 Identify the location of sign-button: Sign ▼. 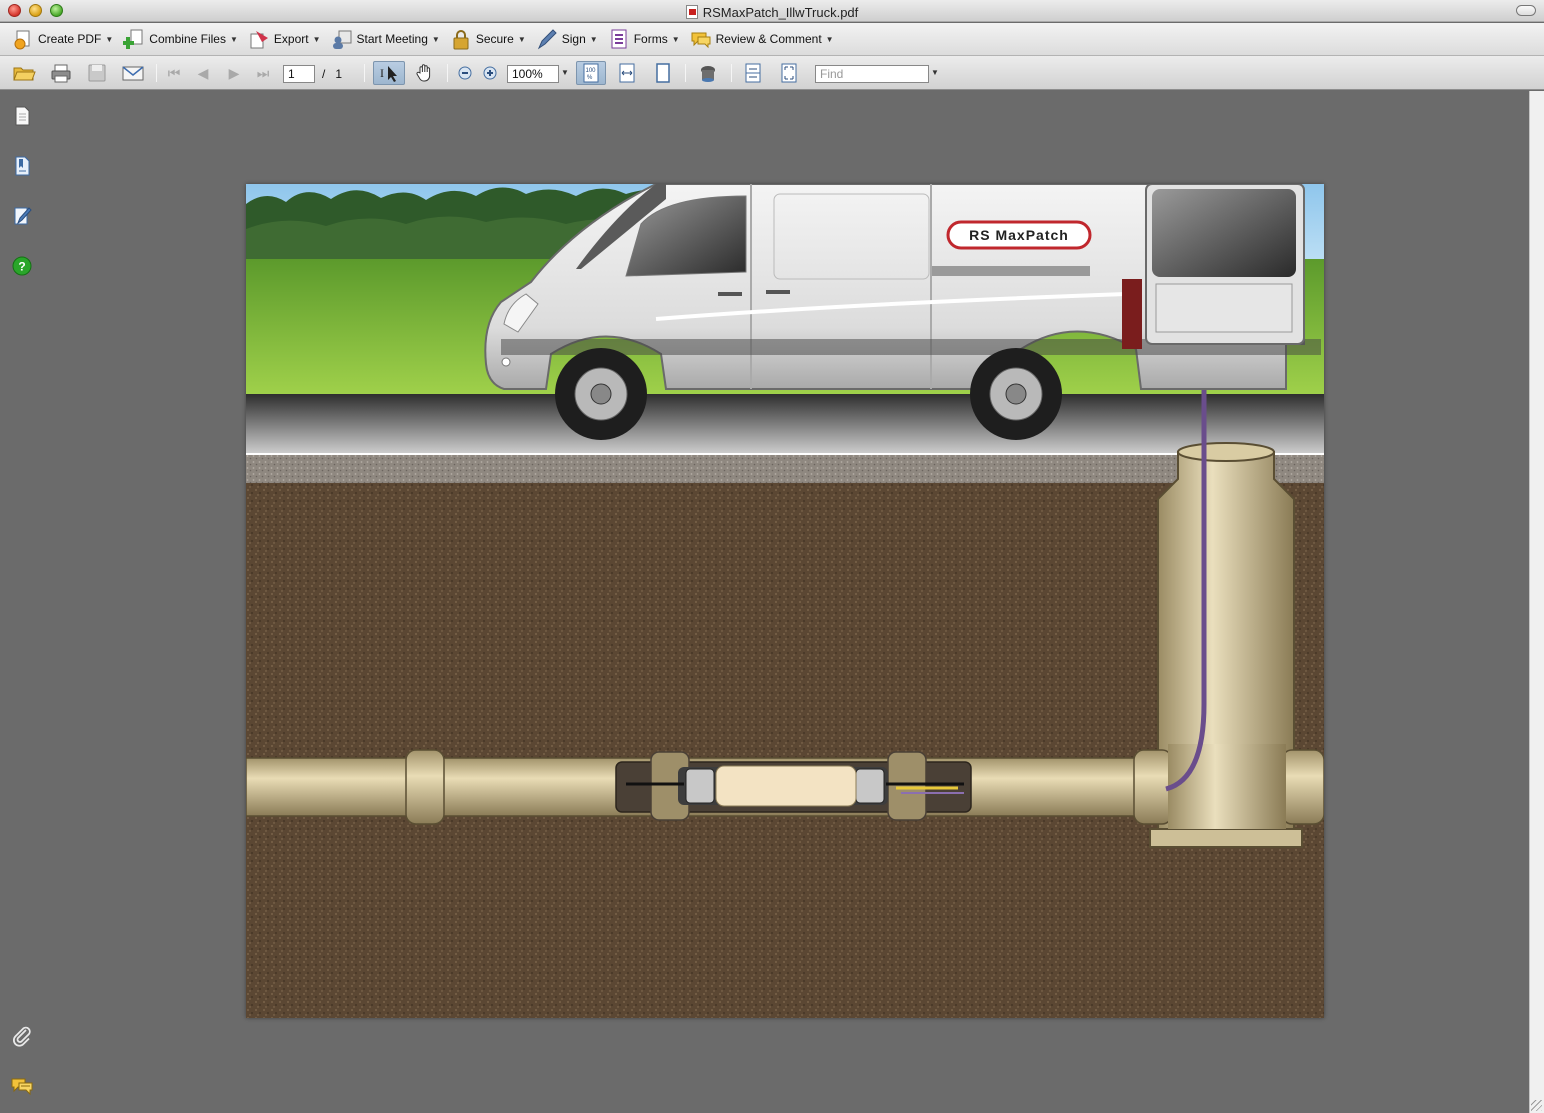
(567, 39).